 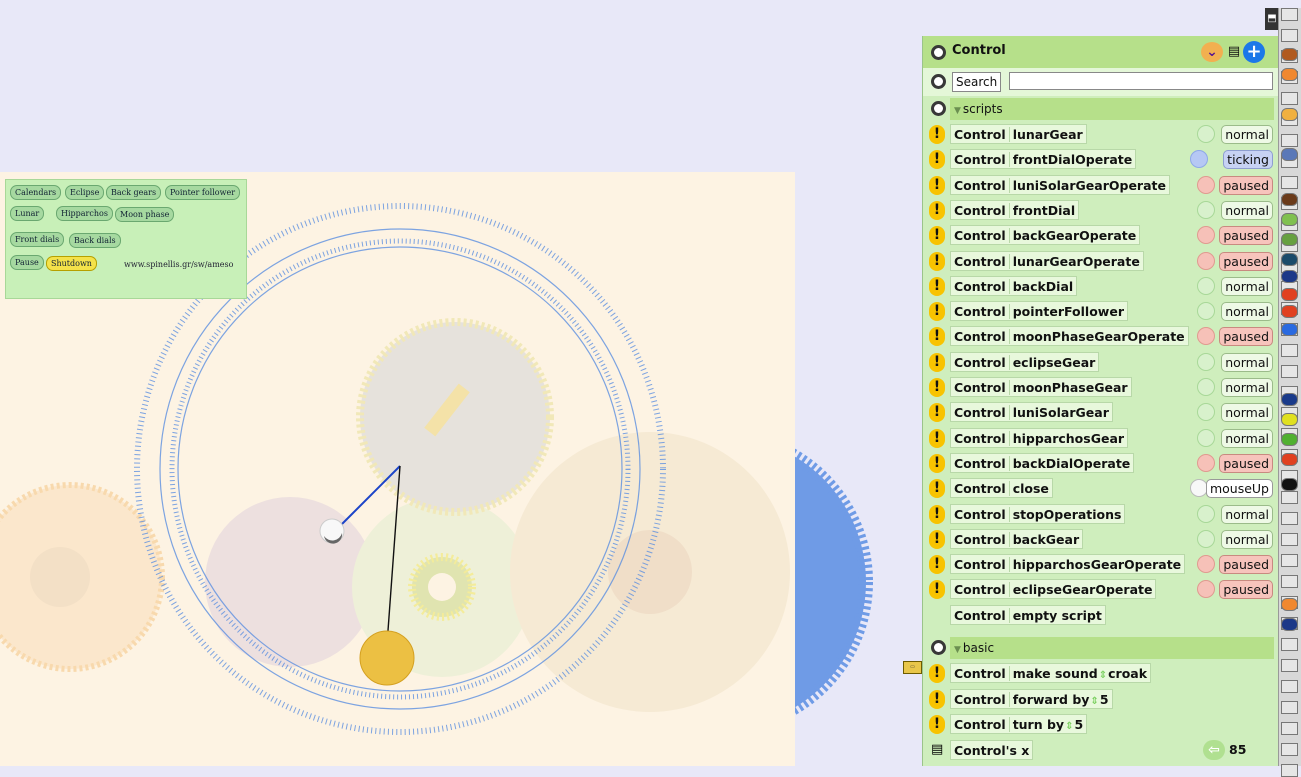 What do you see at coordinates (1039, 437) in the screenshot?
I see `script-tile: Control hipparchosGear` at bounding box center [1039, 437].